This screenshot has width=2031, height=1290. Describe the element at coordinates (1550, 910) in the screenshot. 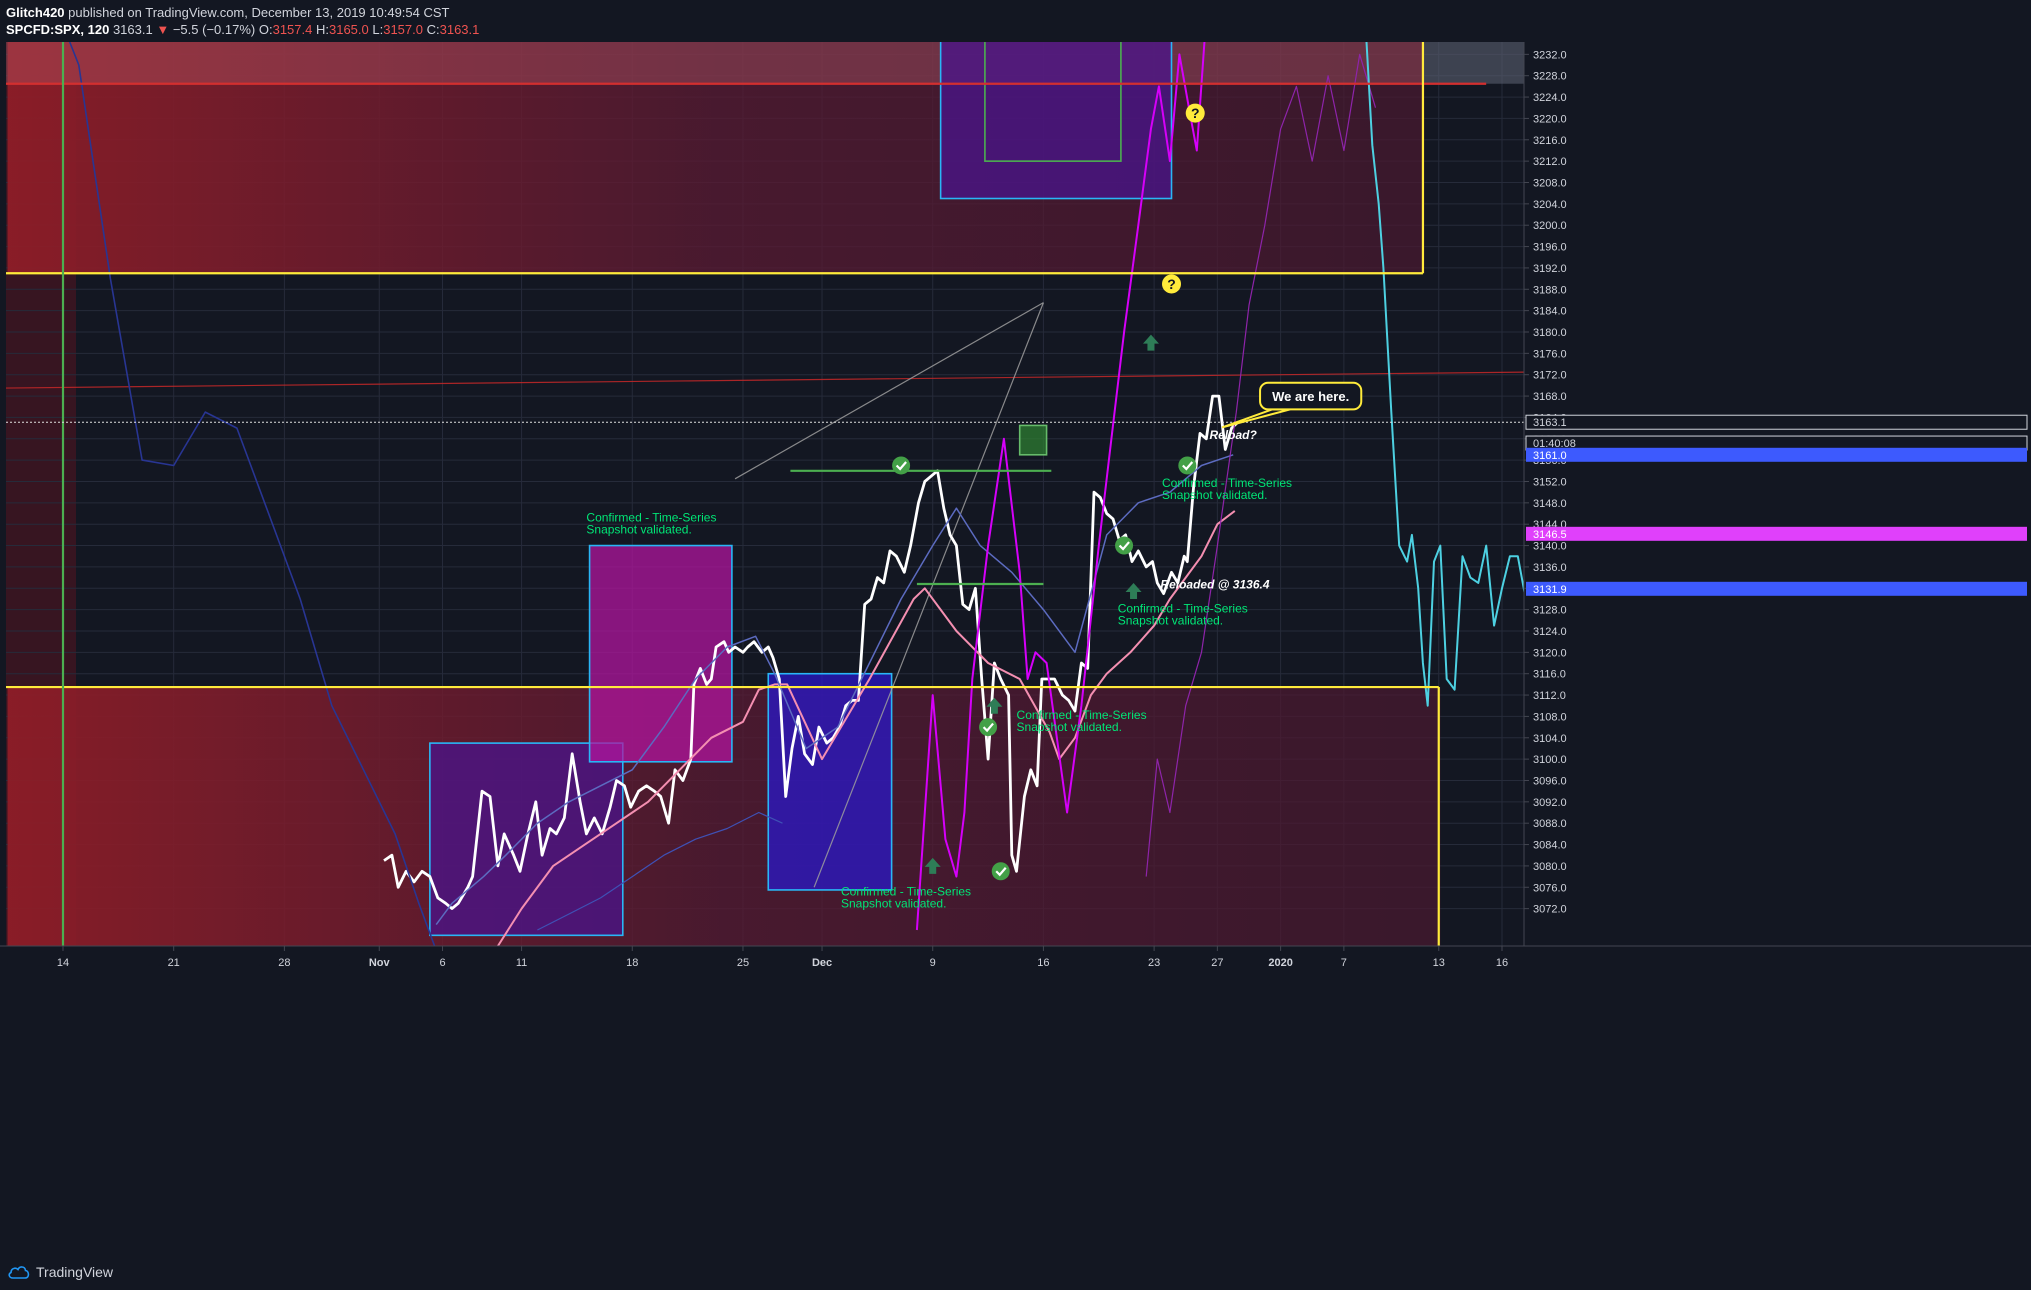

I see `y-tick-label: 3072.0` at that location.